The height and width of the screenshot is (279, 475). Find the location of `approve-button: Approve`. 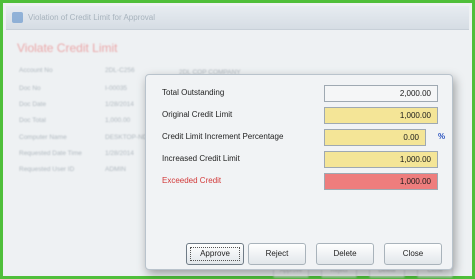

approve-button: Approve is located at coordinates (215, 254).